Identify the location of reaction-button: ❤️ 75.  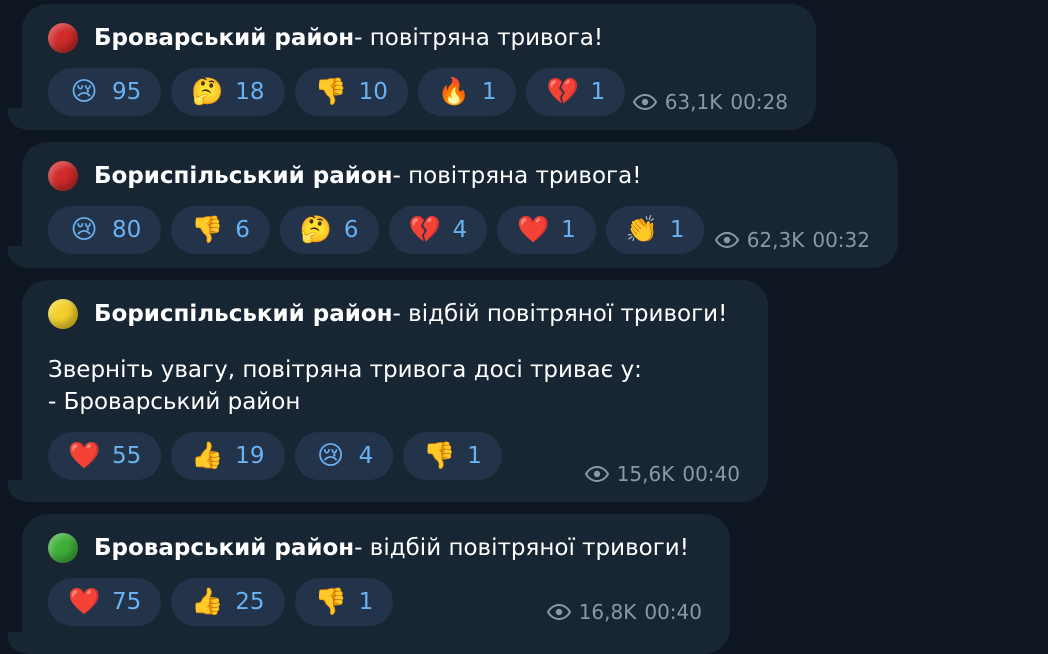
(105, 602).